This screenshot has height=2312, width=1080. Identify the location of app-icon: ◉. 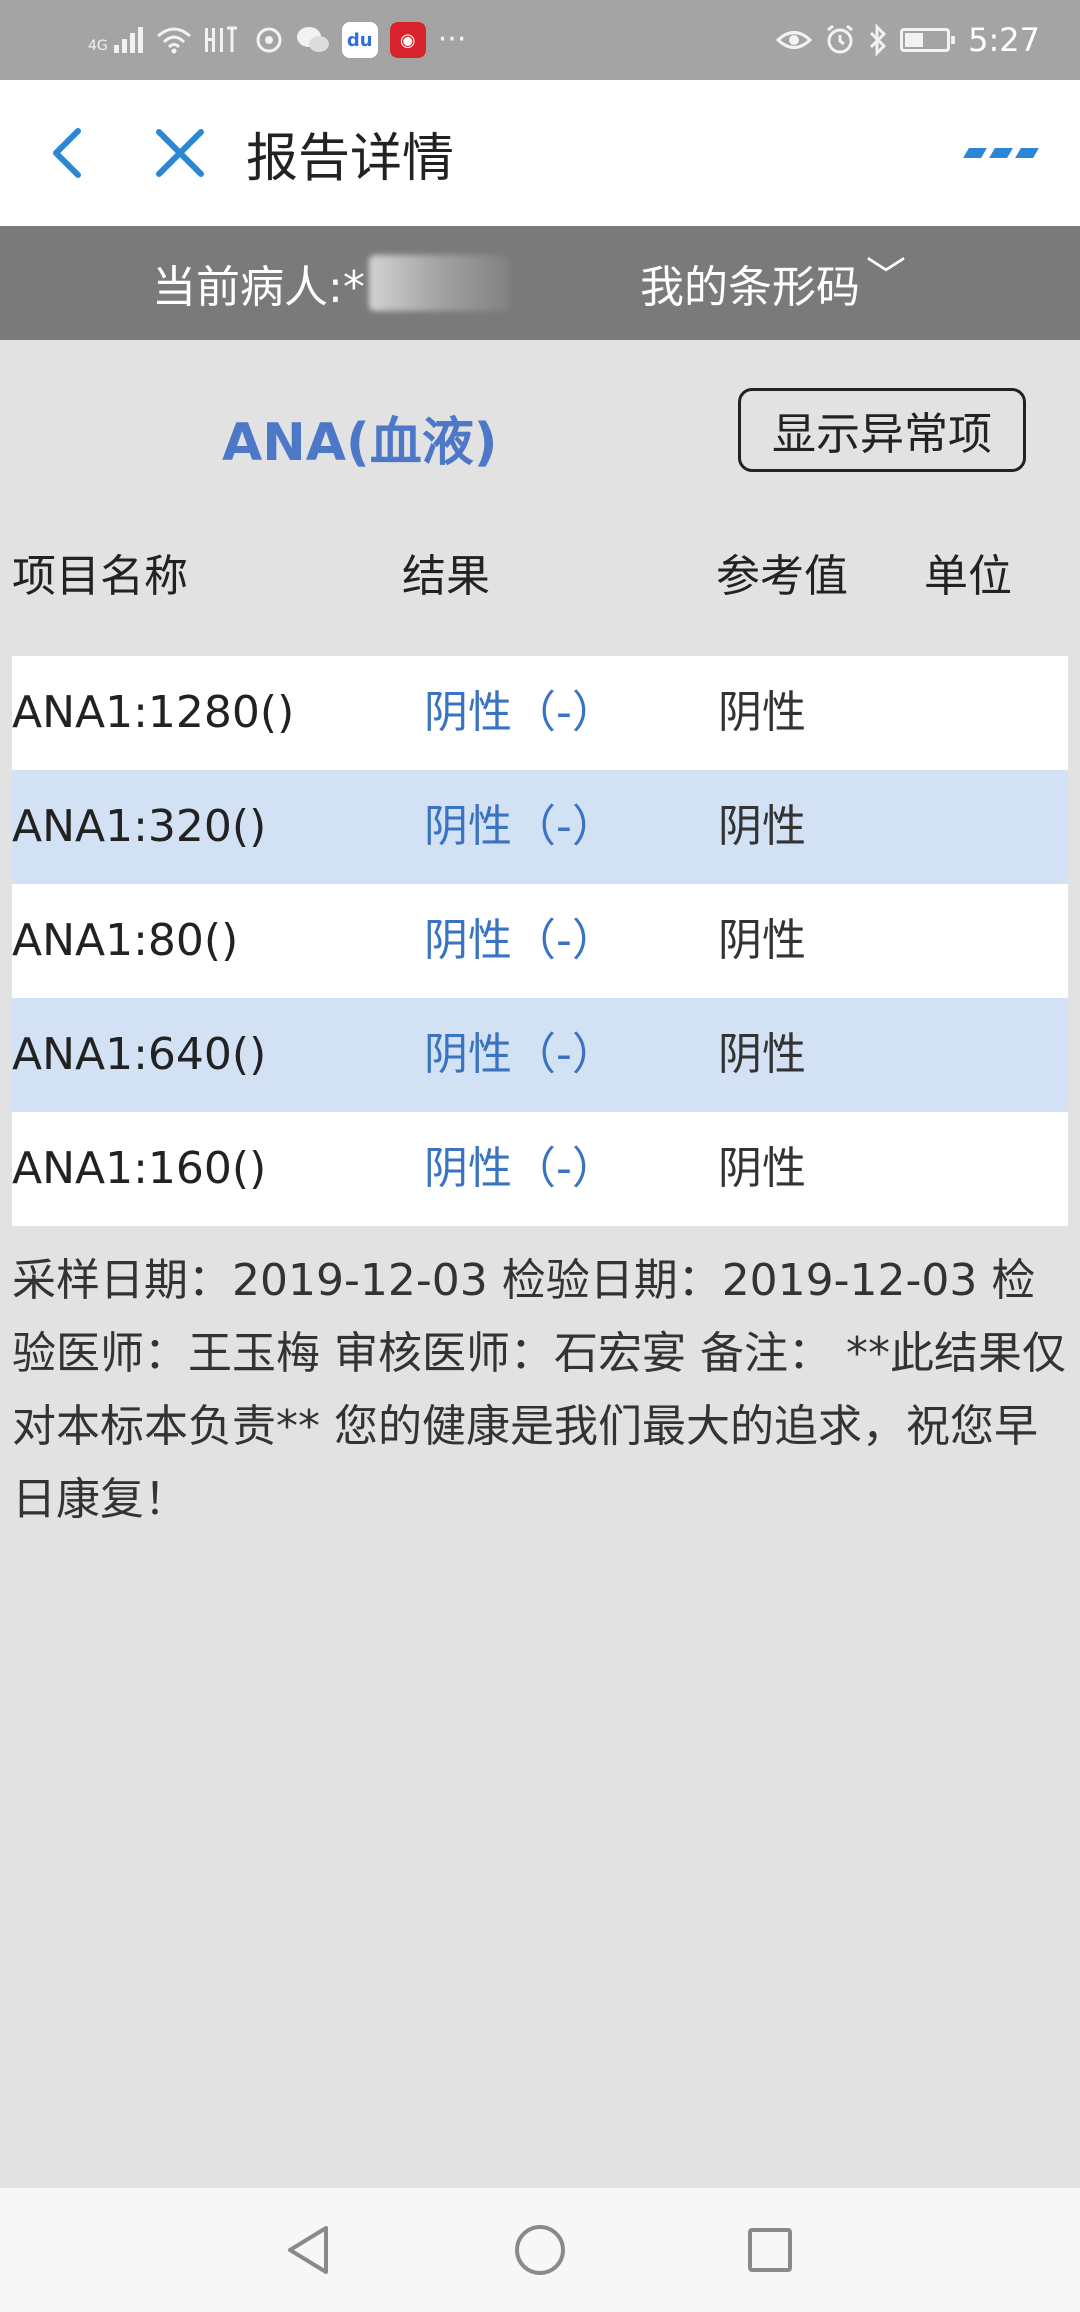
(407, 40).